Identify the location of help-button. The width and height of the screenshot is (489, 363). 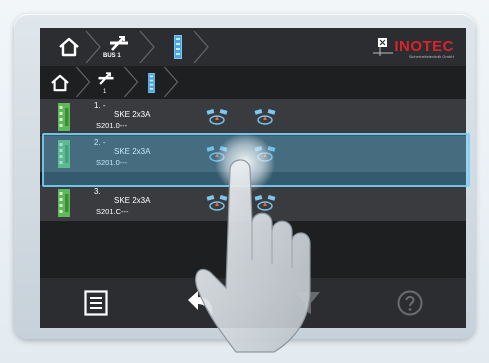
(410, 303).